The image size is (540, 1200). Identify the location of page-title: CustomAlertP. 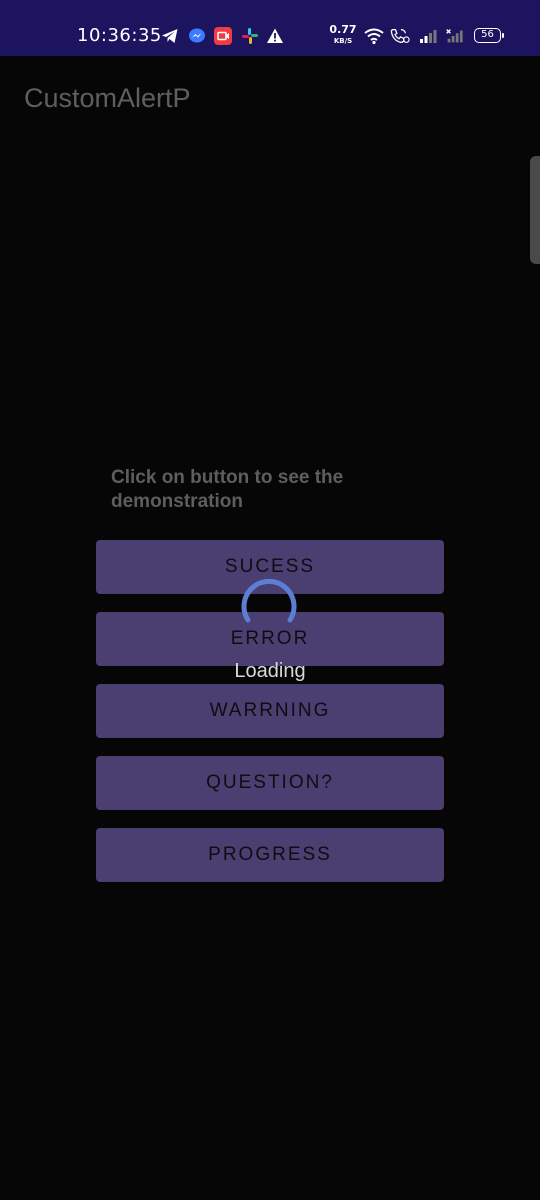
(107, 98).